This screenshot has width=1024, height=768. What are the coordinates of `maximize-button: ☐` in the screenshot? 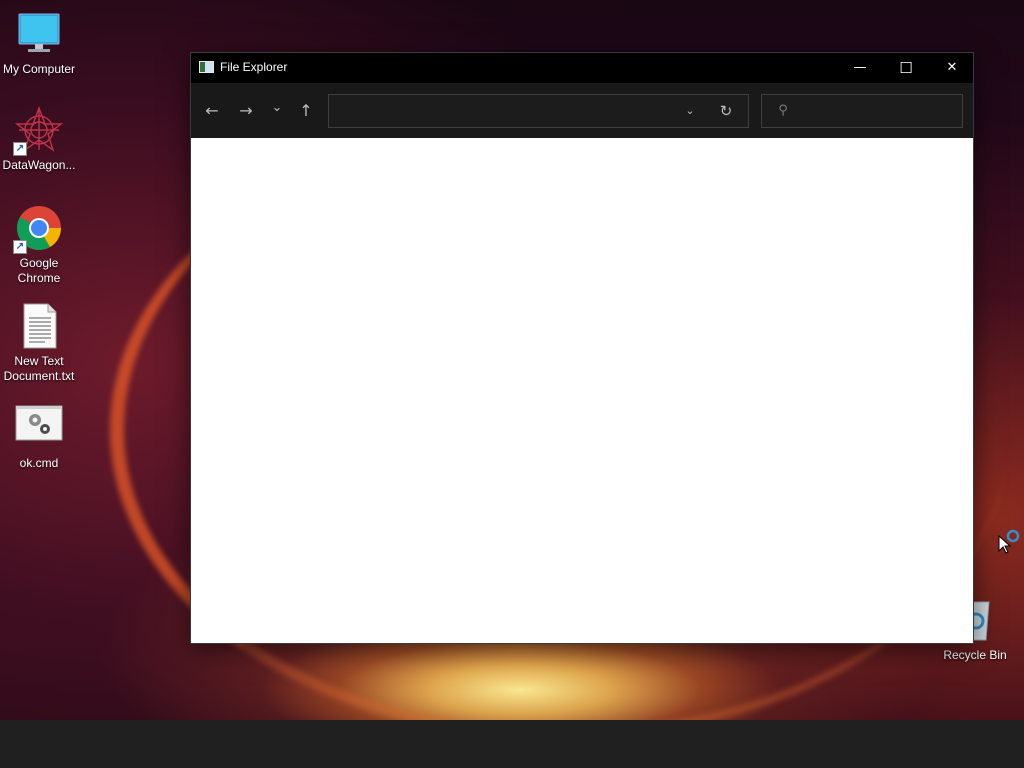 It's located at (906, 68).